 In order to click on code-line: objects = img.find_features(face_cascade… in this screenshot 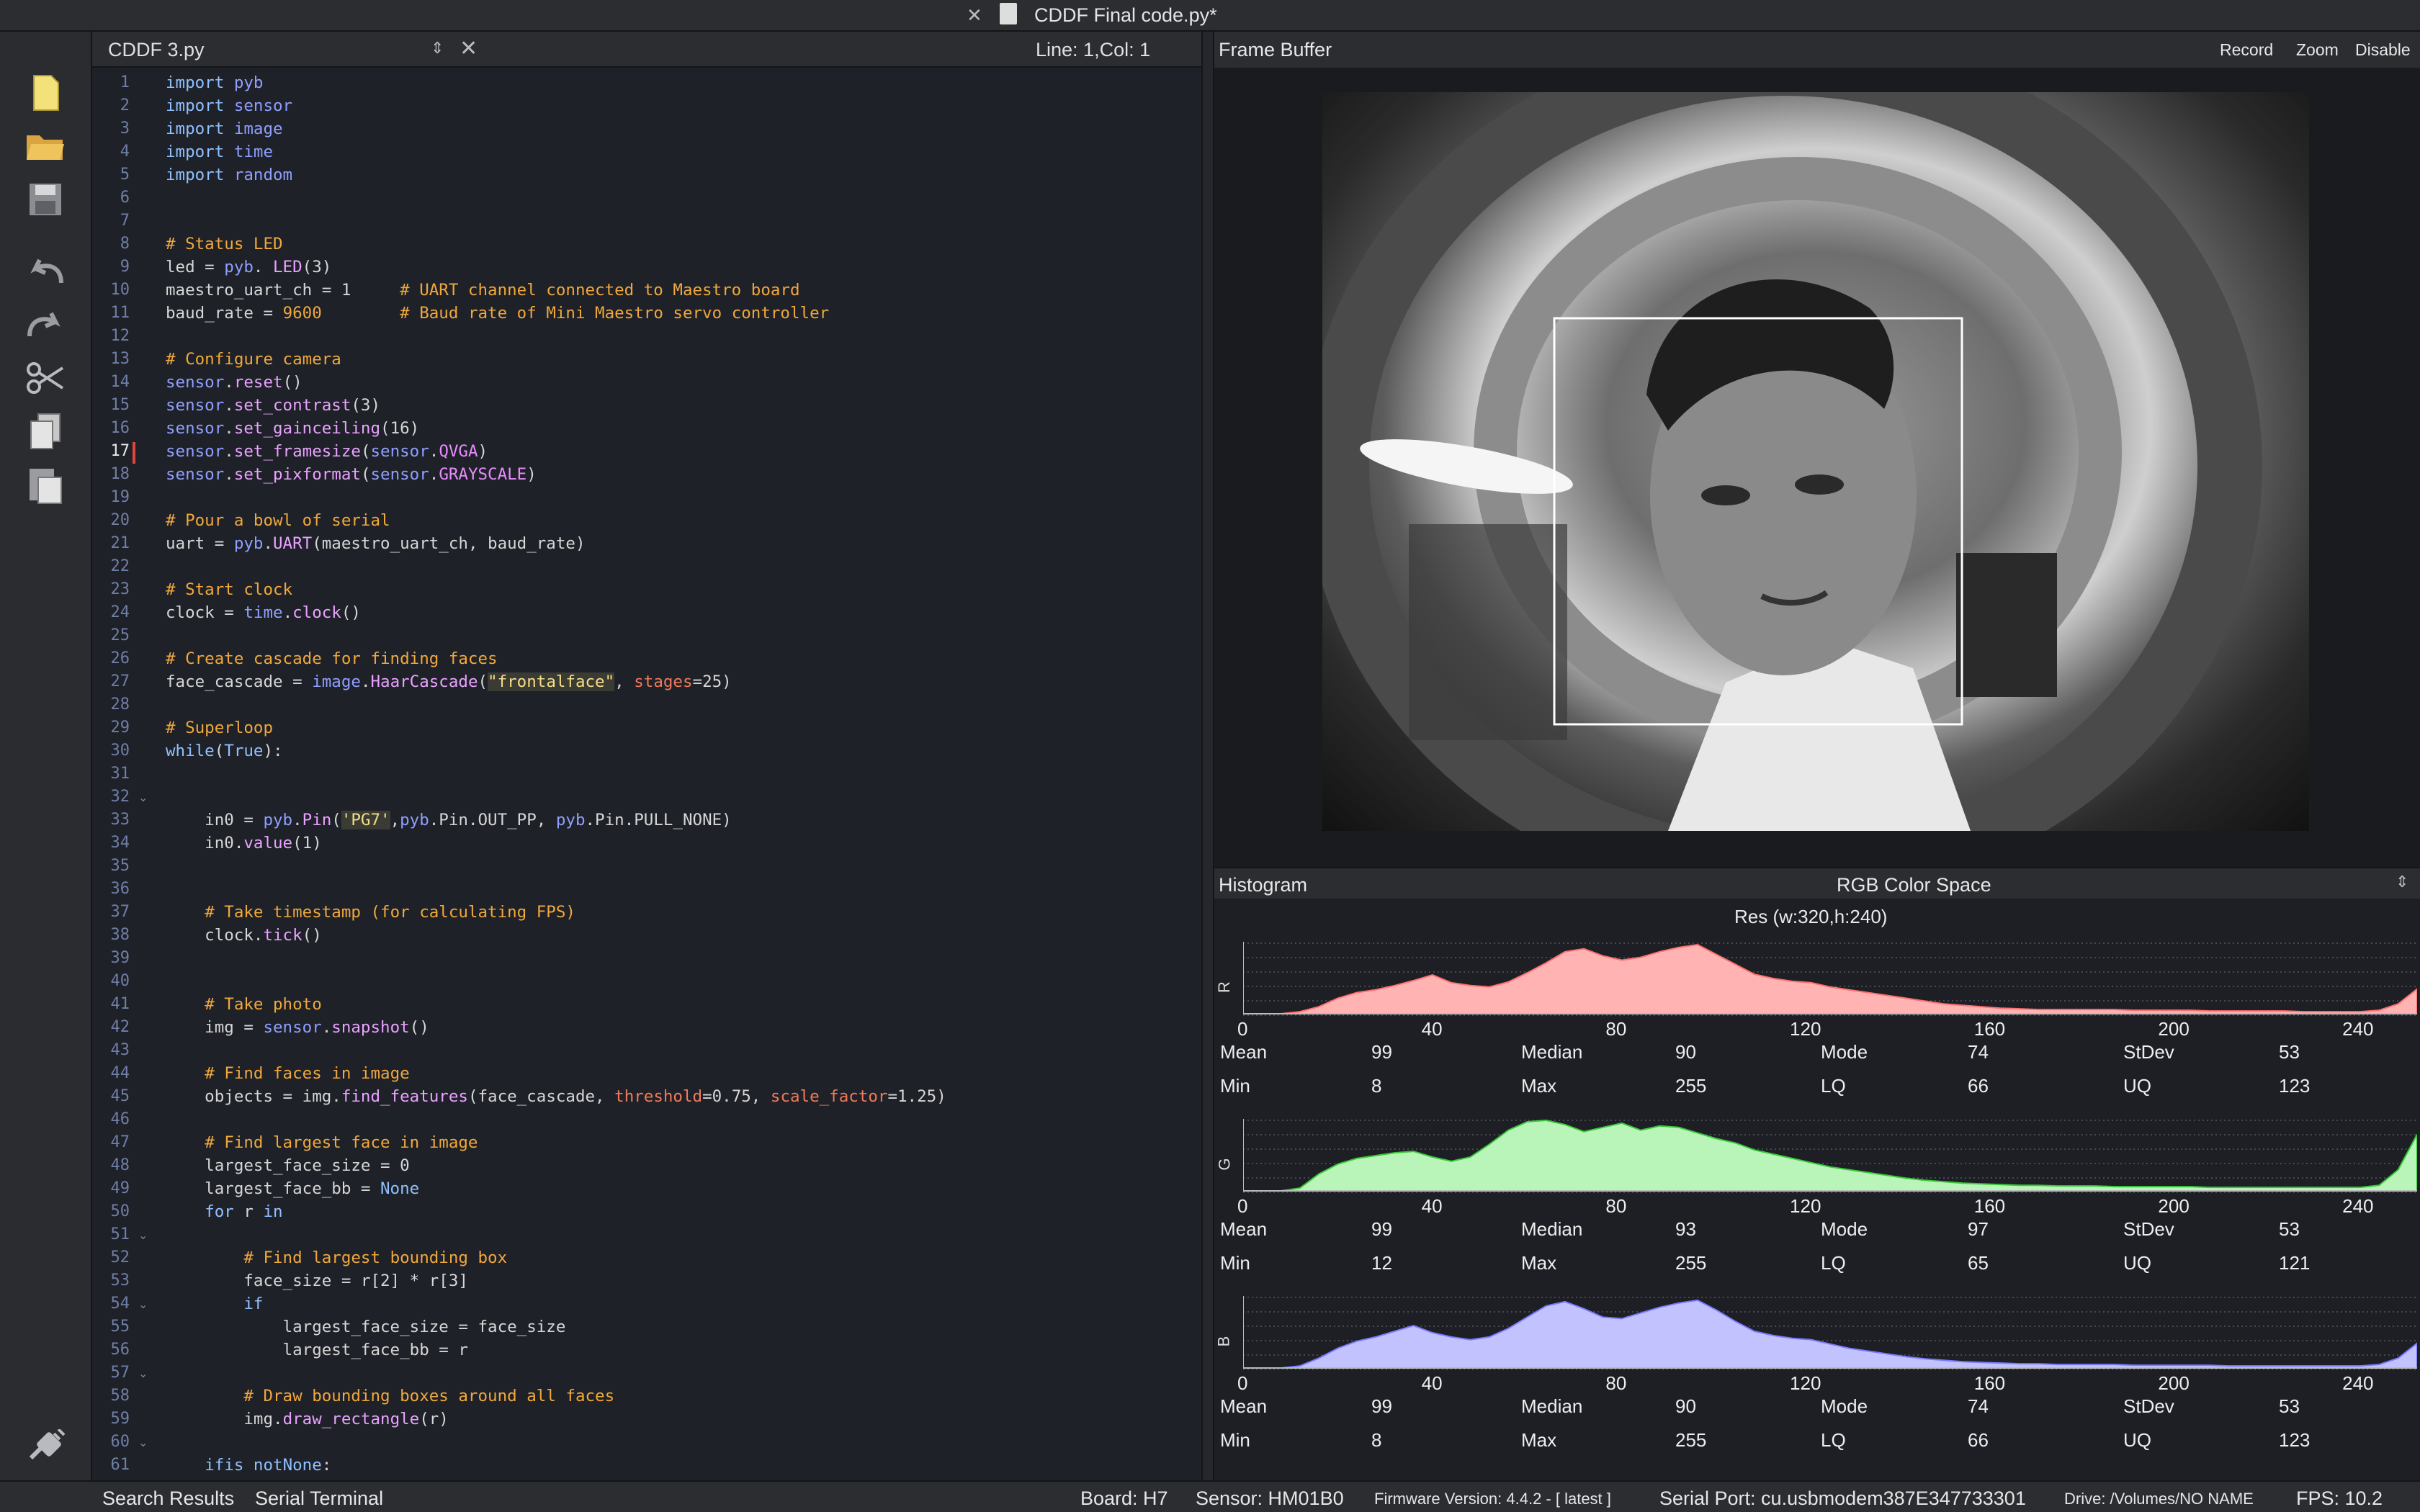, I will do `click(556, 1096)`.